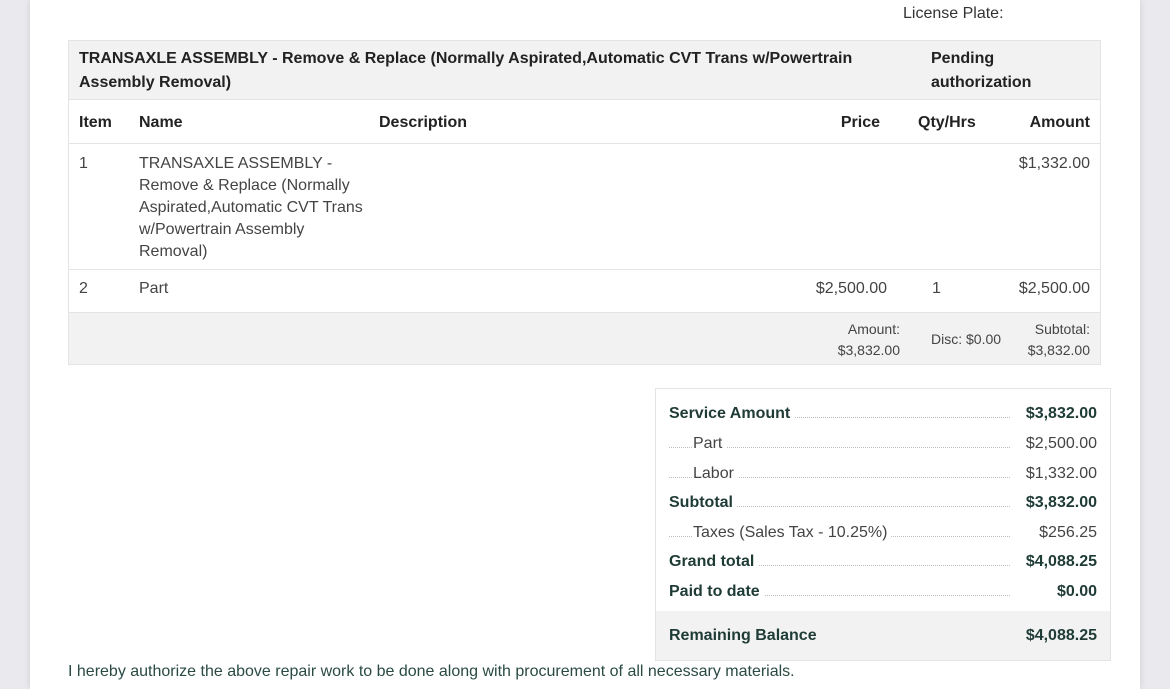  What do you see at coordinates (883, 474) in the screenshot?
I see `summary-row-labor: Labor $1,332.00` at bounding box center [883, 474].